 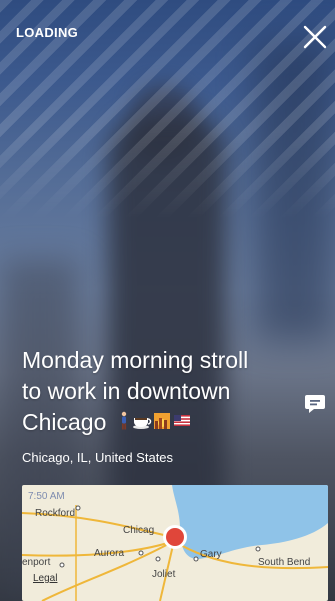 I want to click on city-sunset-icon, so click(x=161, y=421).